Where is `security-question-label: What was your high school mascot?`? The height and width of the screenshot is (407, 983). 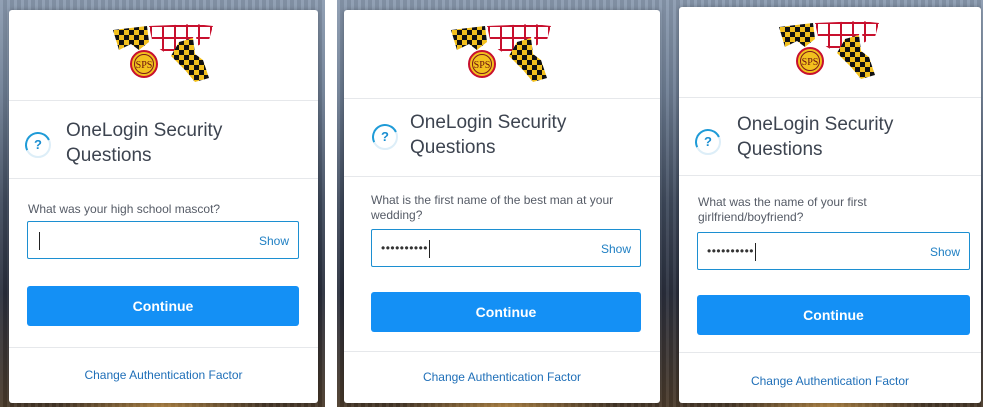 security-question-label: What was your high school mascot? is located at coordinates (124, 209).